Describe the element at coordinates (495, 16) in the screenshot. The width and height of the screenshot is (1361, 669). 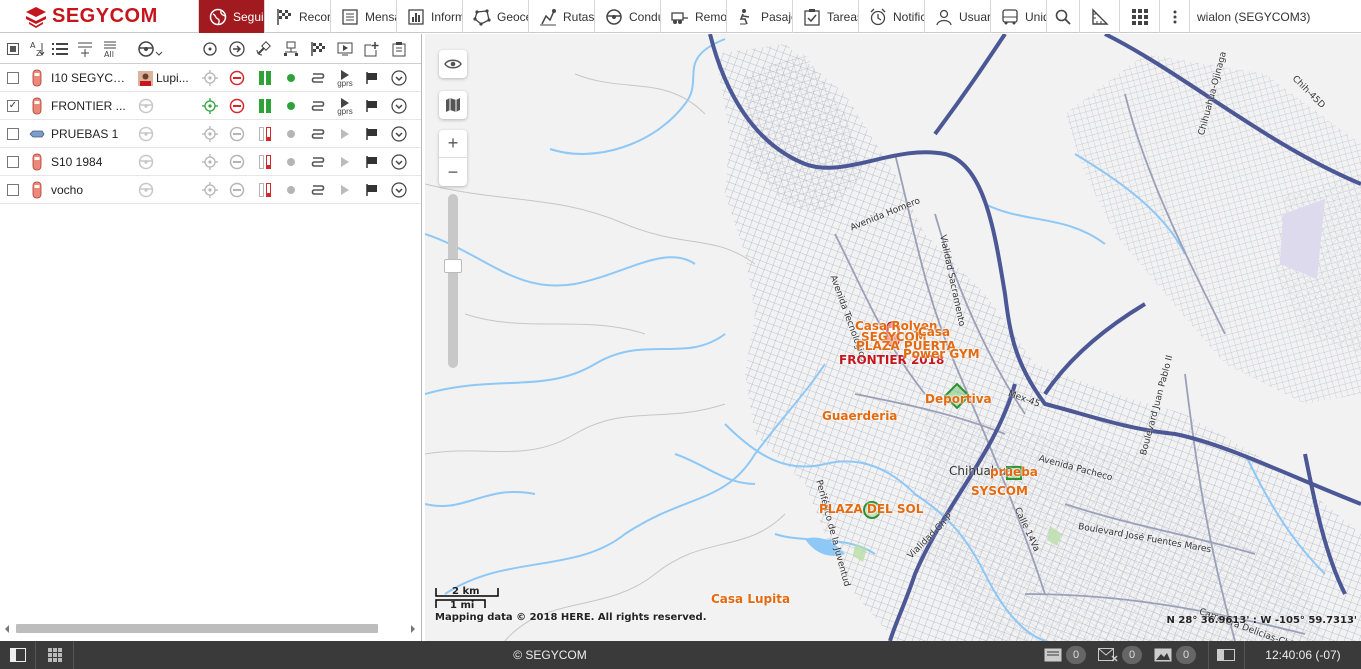
I see `tab-geocercas: Geocercas` at that location.